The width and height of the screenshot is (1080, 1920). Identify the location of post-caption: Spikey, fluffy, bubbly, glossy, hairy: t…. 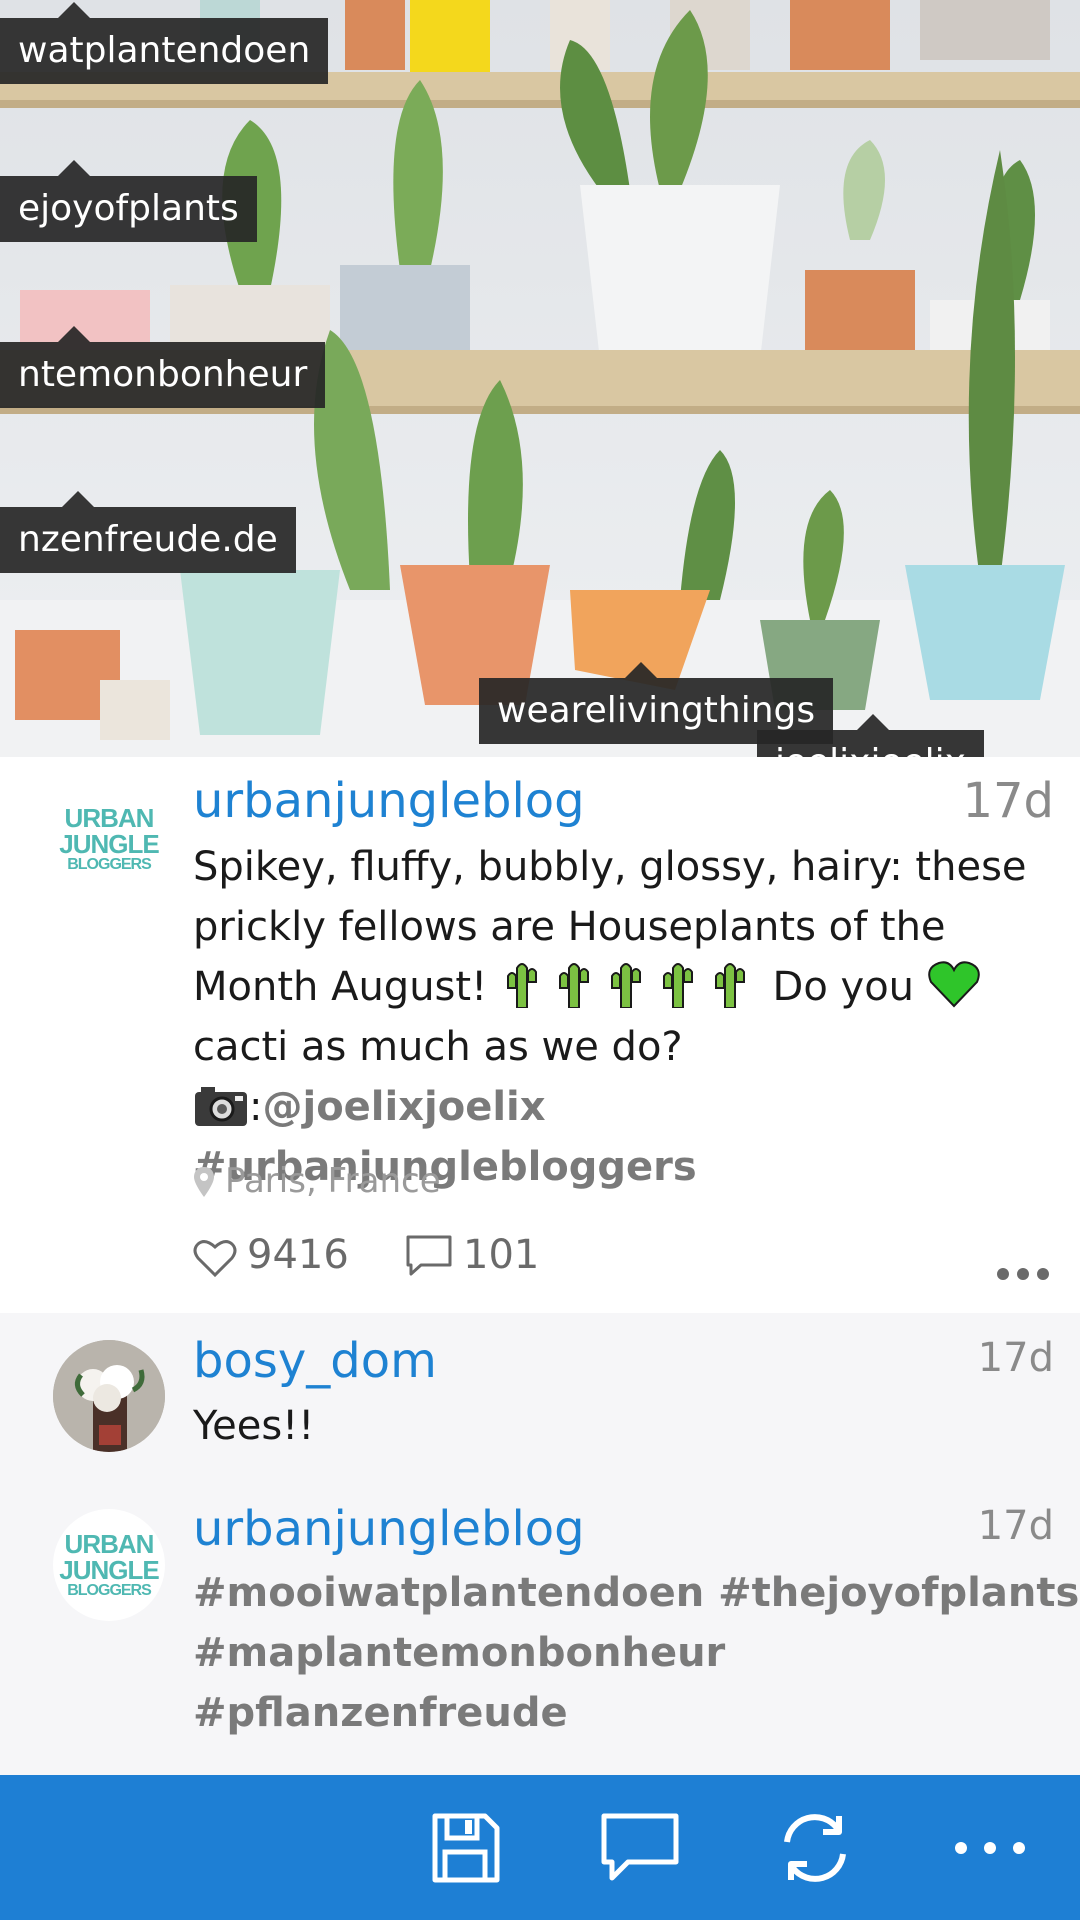
(623, 1017).